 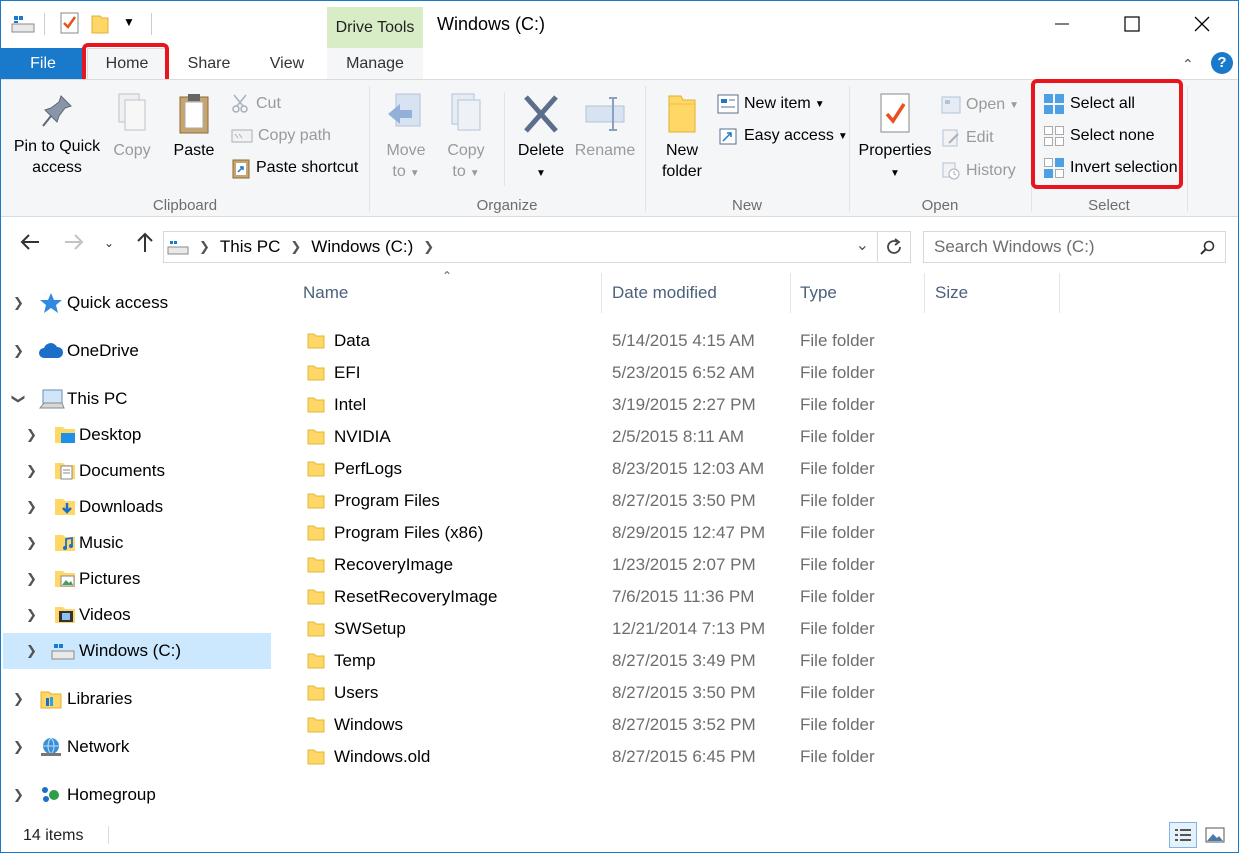 I want to click on open-button: Open ▼, so click(x=980, y=105).